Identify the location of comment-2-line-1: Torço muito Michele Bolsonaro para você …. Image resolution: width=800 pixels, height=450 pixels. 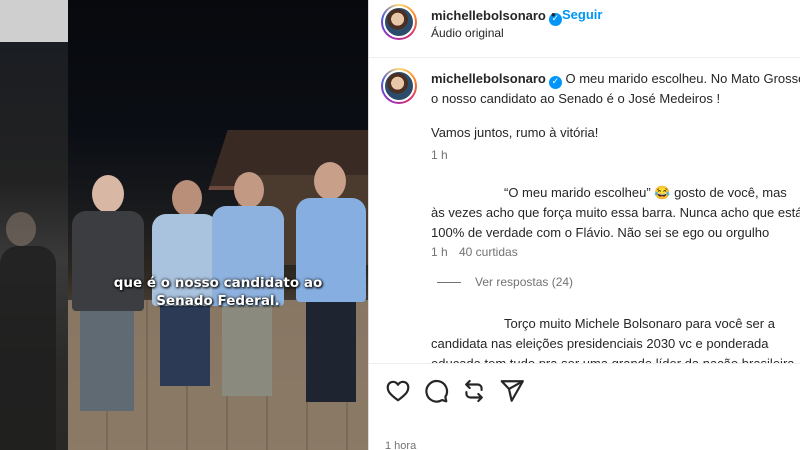
(639, 323).